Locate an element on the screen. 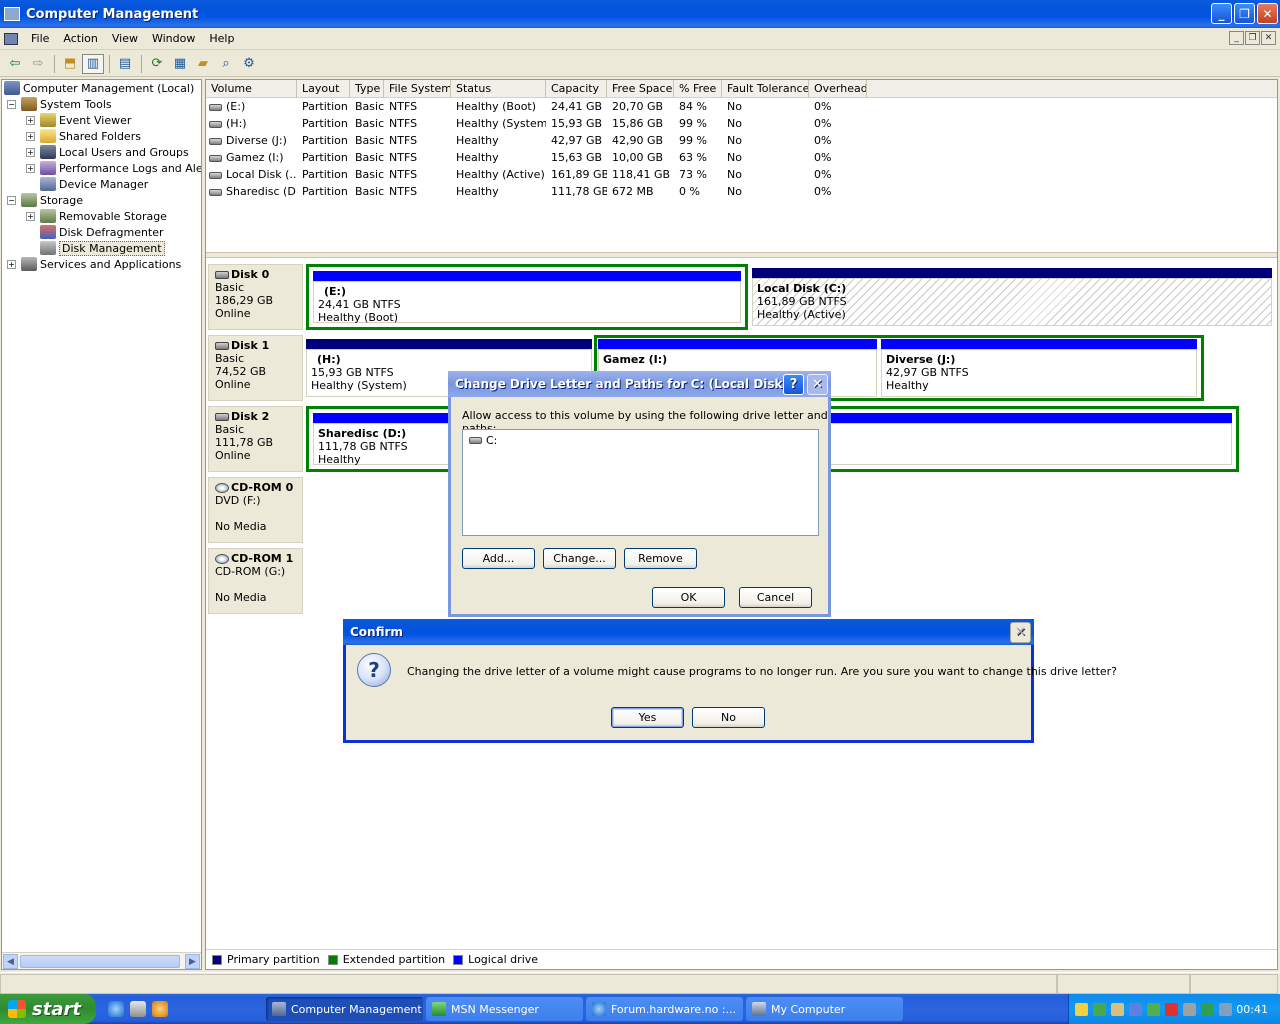 This screenshot has height=1024, width=1280. mmc-icon is located at coordinates (11, 38).